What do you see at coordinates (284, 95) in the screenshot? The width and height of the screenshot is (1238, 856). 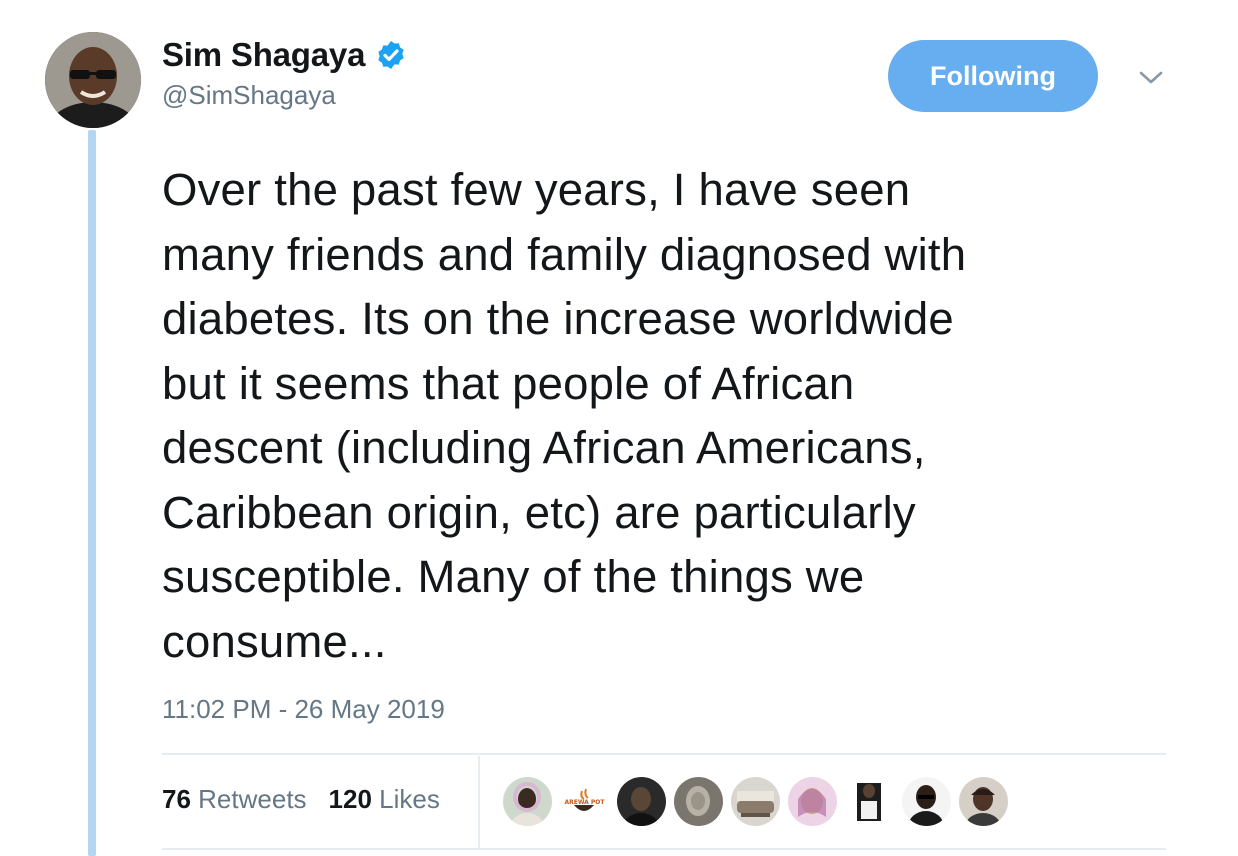 I see `author-handle: @SimShagaya` at bounding box center [284, 95].